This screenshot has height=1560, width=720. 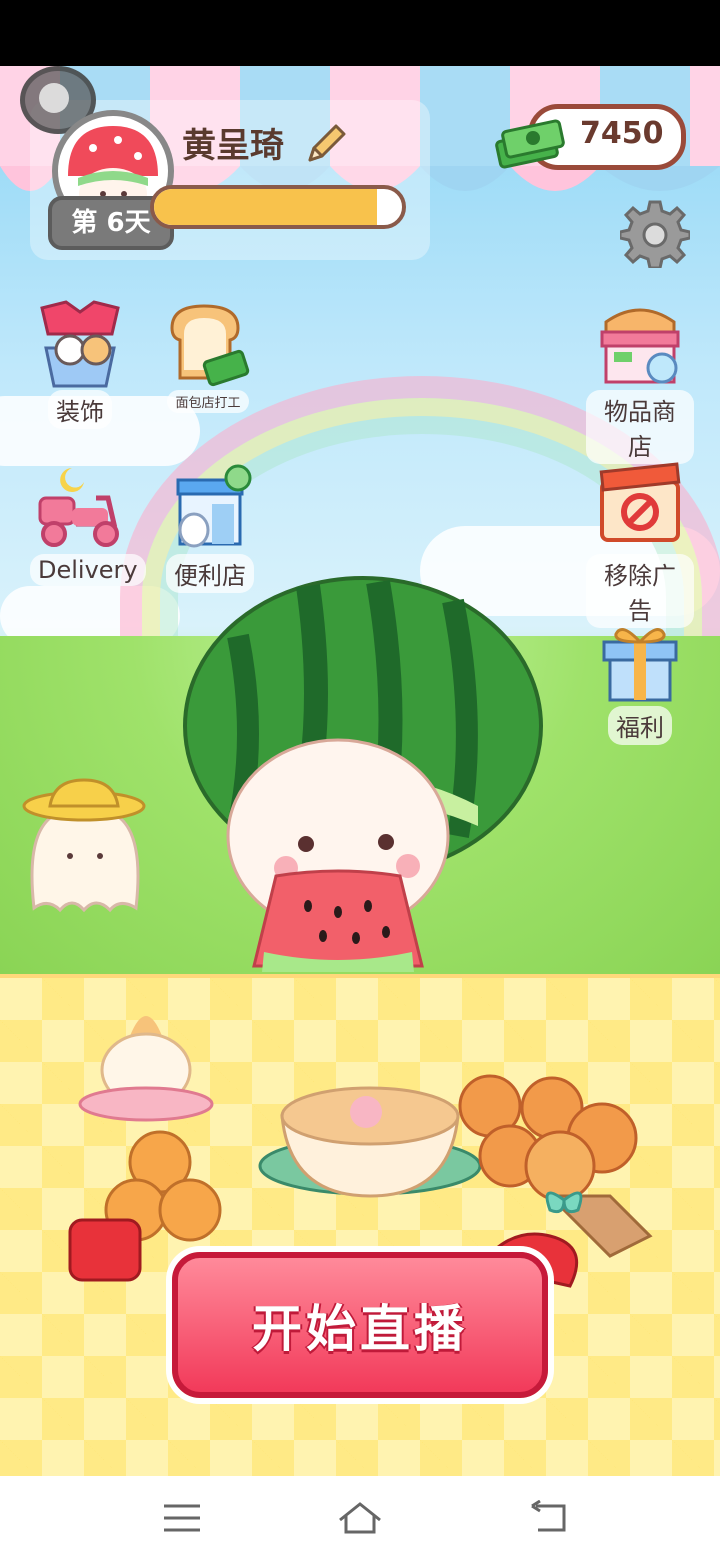 I want to click on menu-label: 装饰, so click(x=80, y=409).